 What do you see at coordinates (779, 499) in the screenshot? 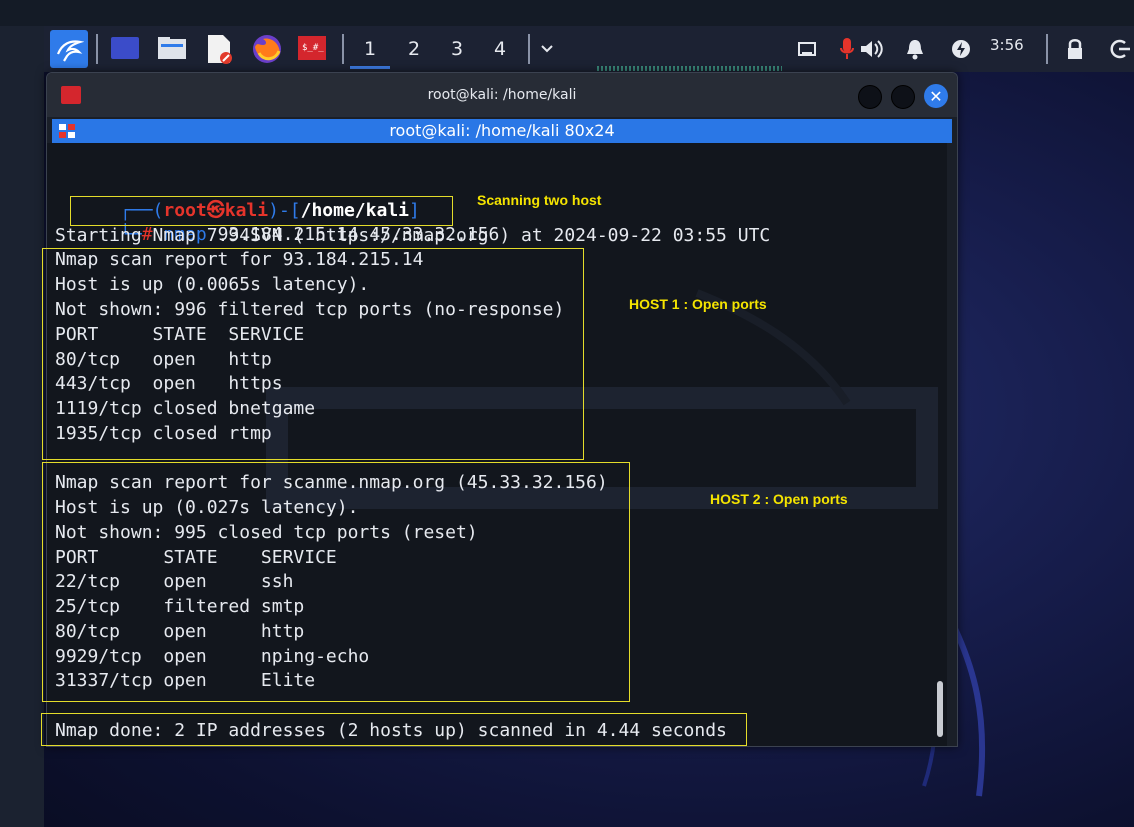
I see `annotation-host2: HOST 2 : Open ports` at bounding box center [779, 499].